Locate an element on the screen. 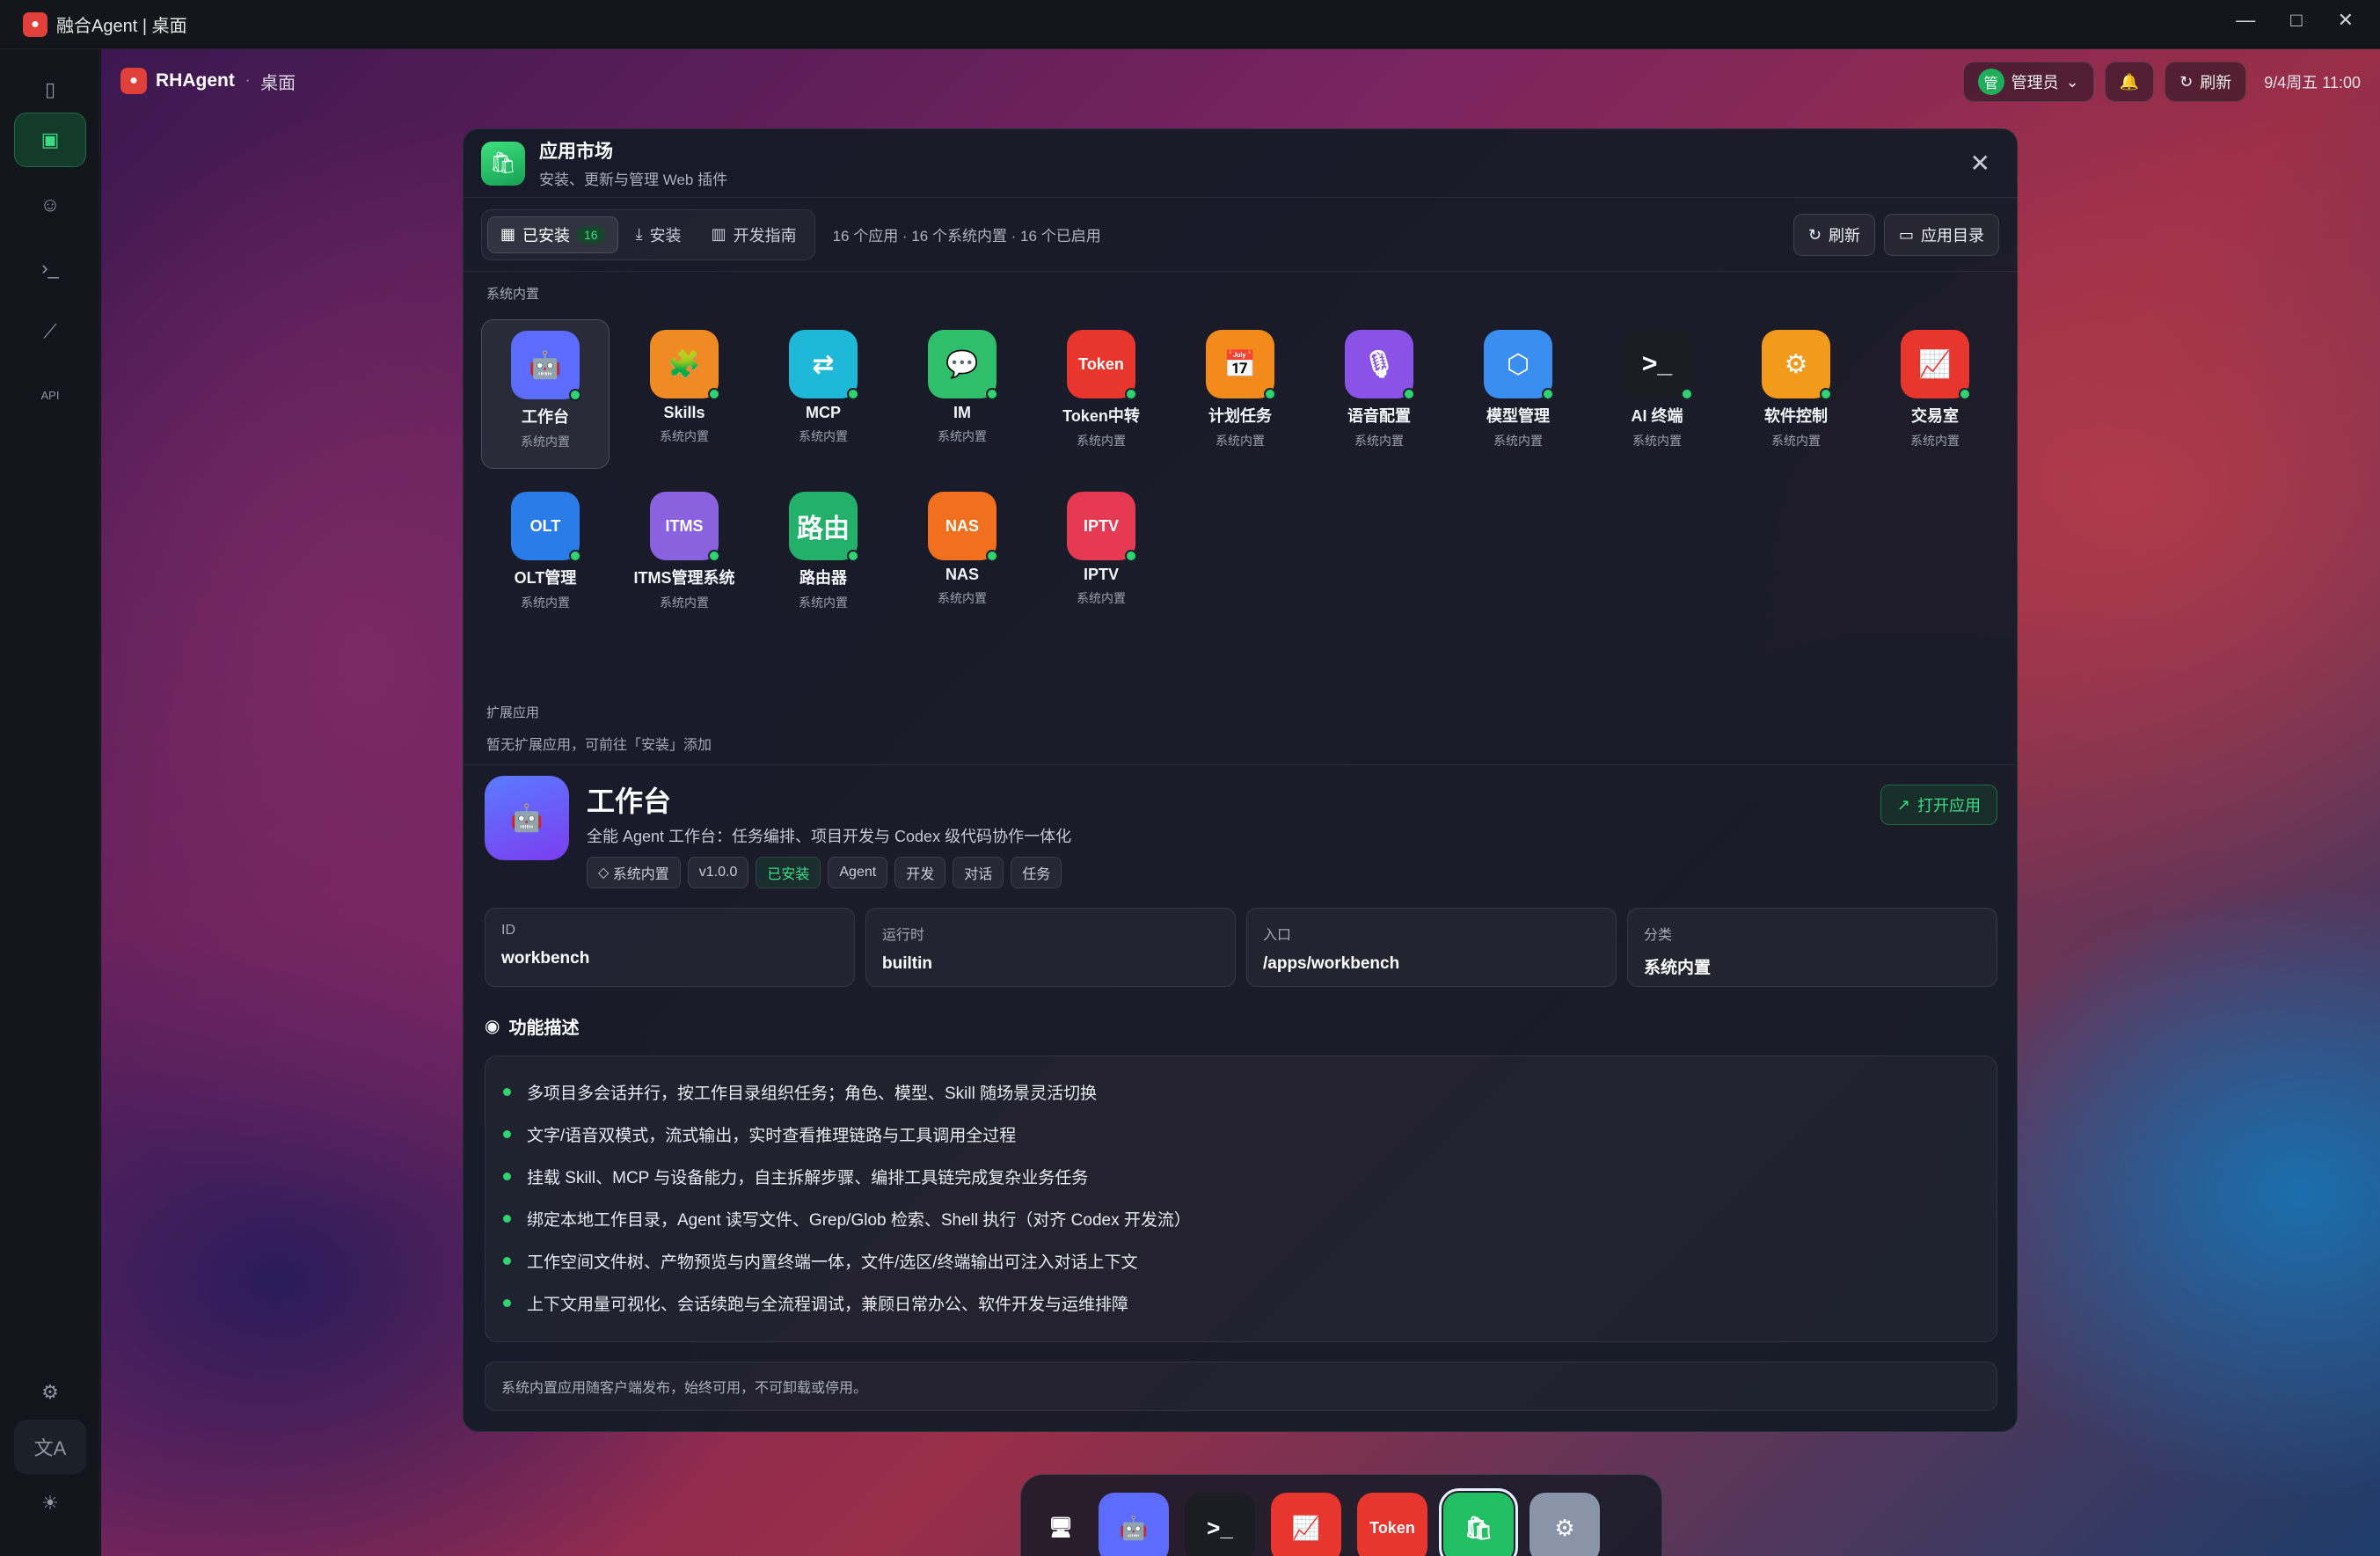 The width and height of the screenshot is (2380, 1556). minimize-icon: — is located at coordinates (2245, 20).